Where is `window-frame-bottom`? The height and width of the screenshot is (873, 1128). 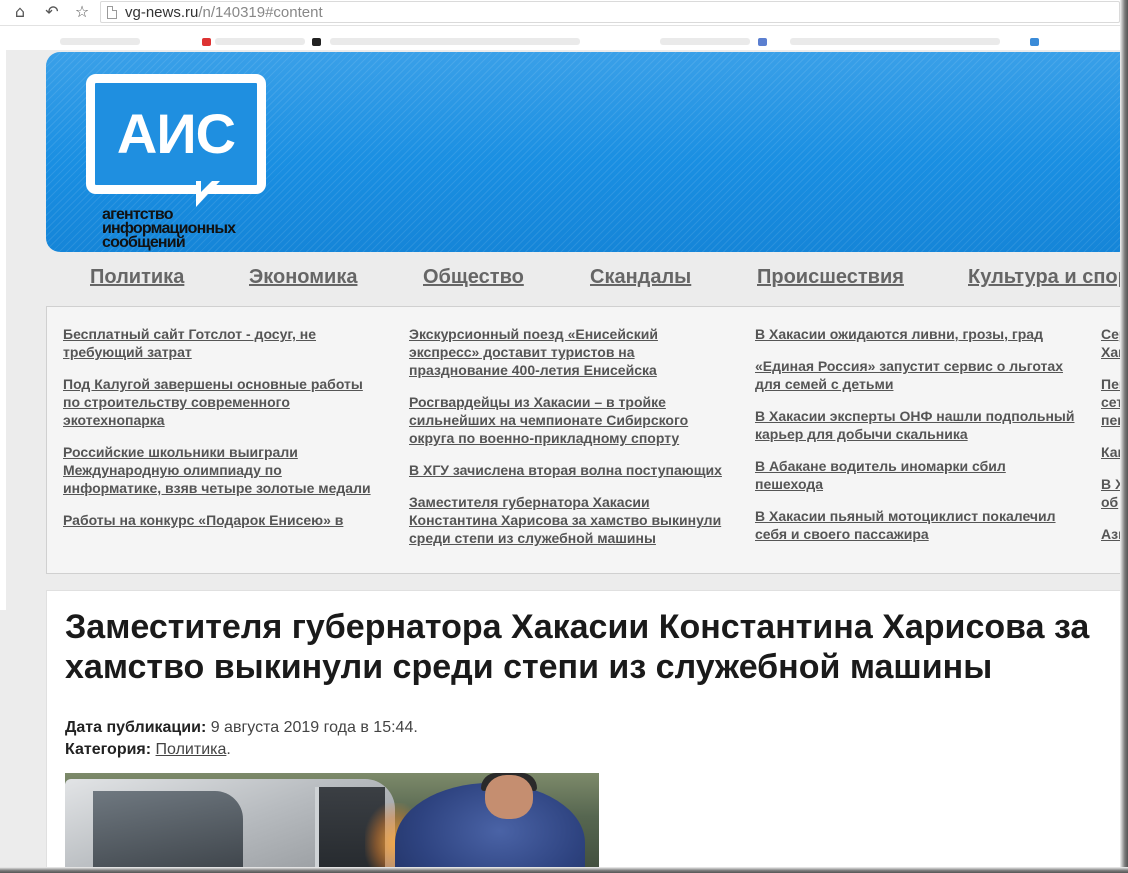
window-frame-bottom is located at coordinates (564, 870).